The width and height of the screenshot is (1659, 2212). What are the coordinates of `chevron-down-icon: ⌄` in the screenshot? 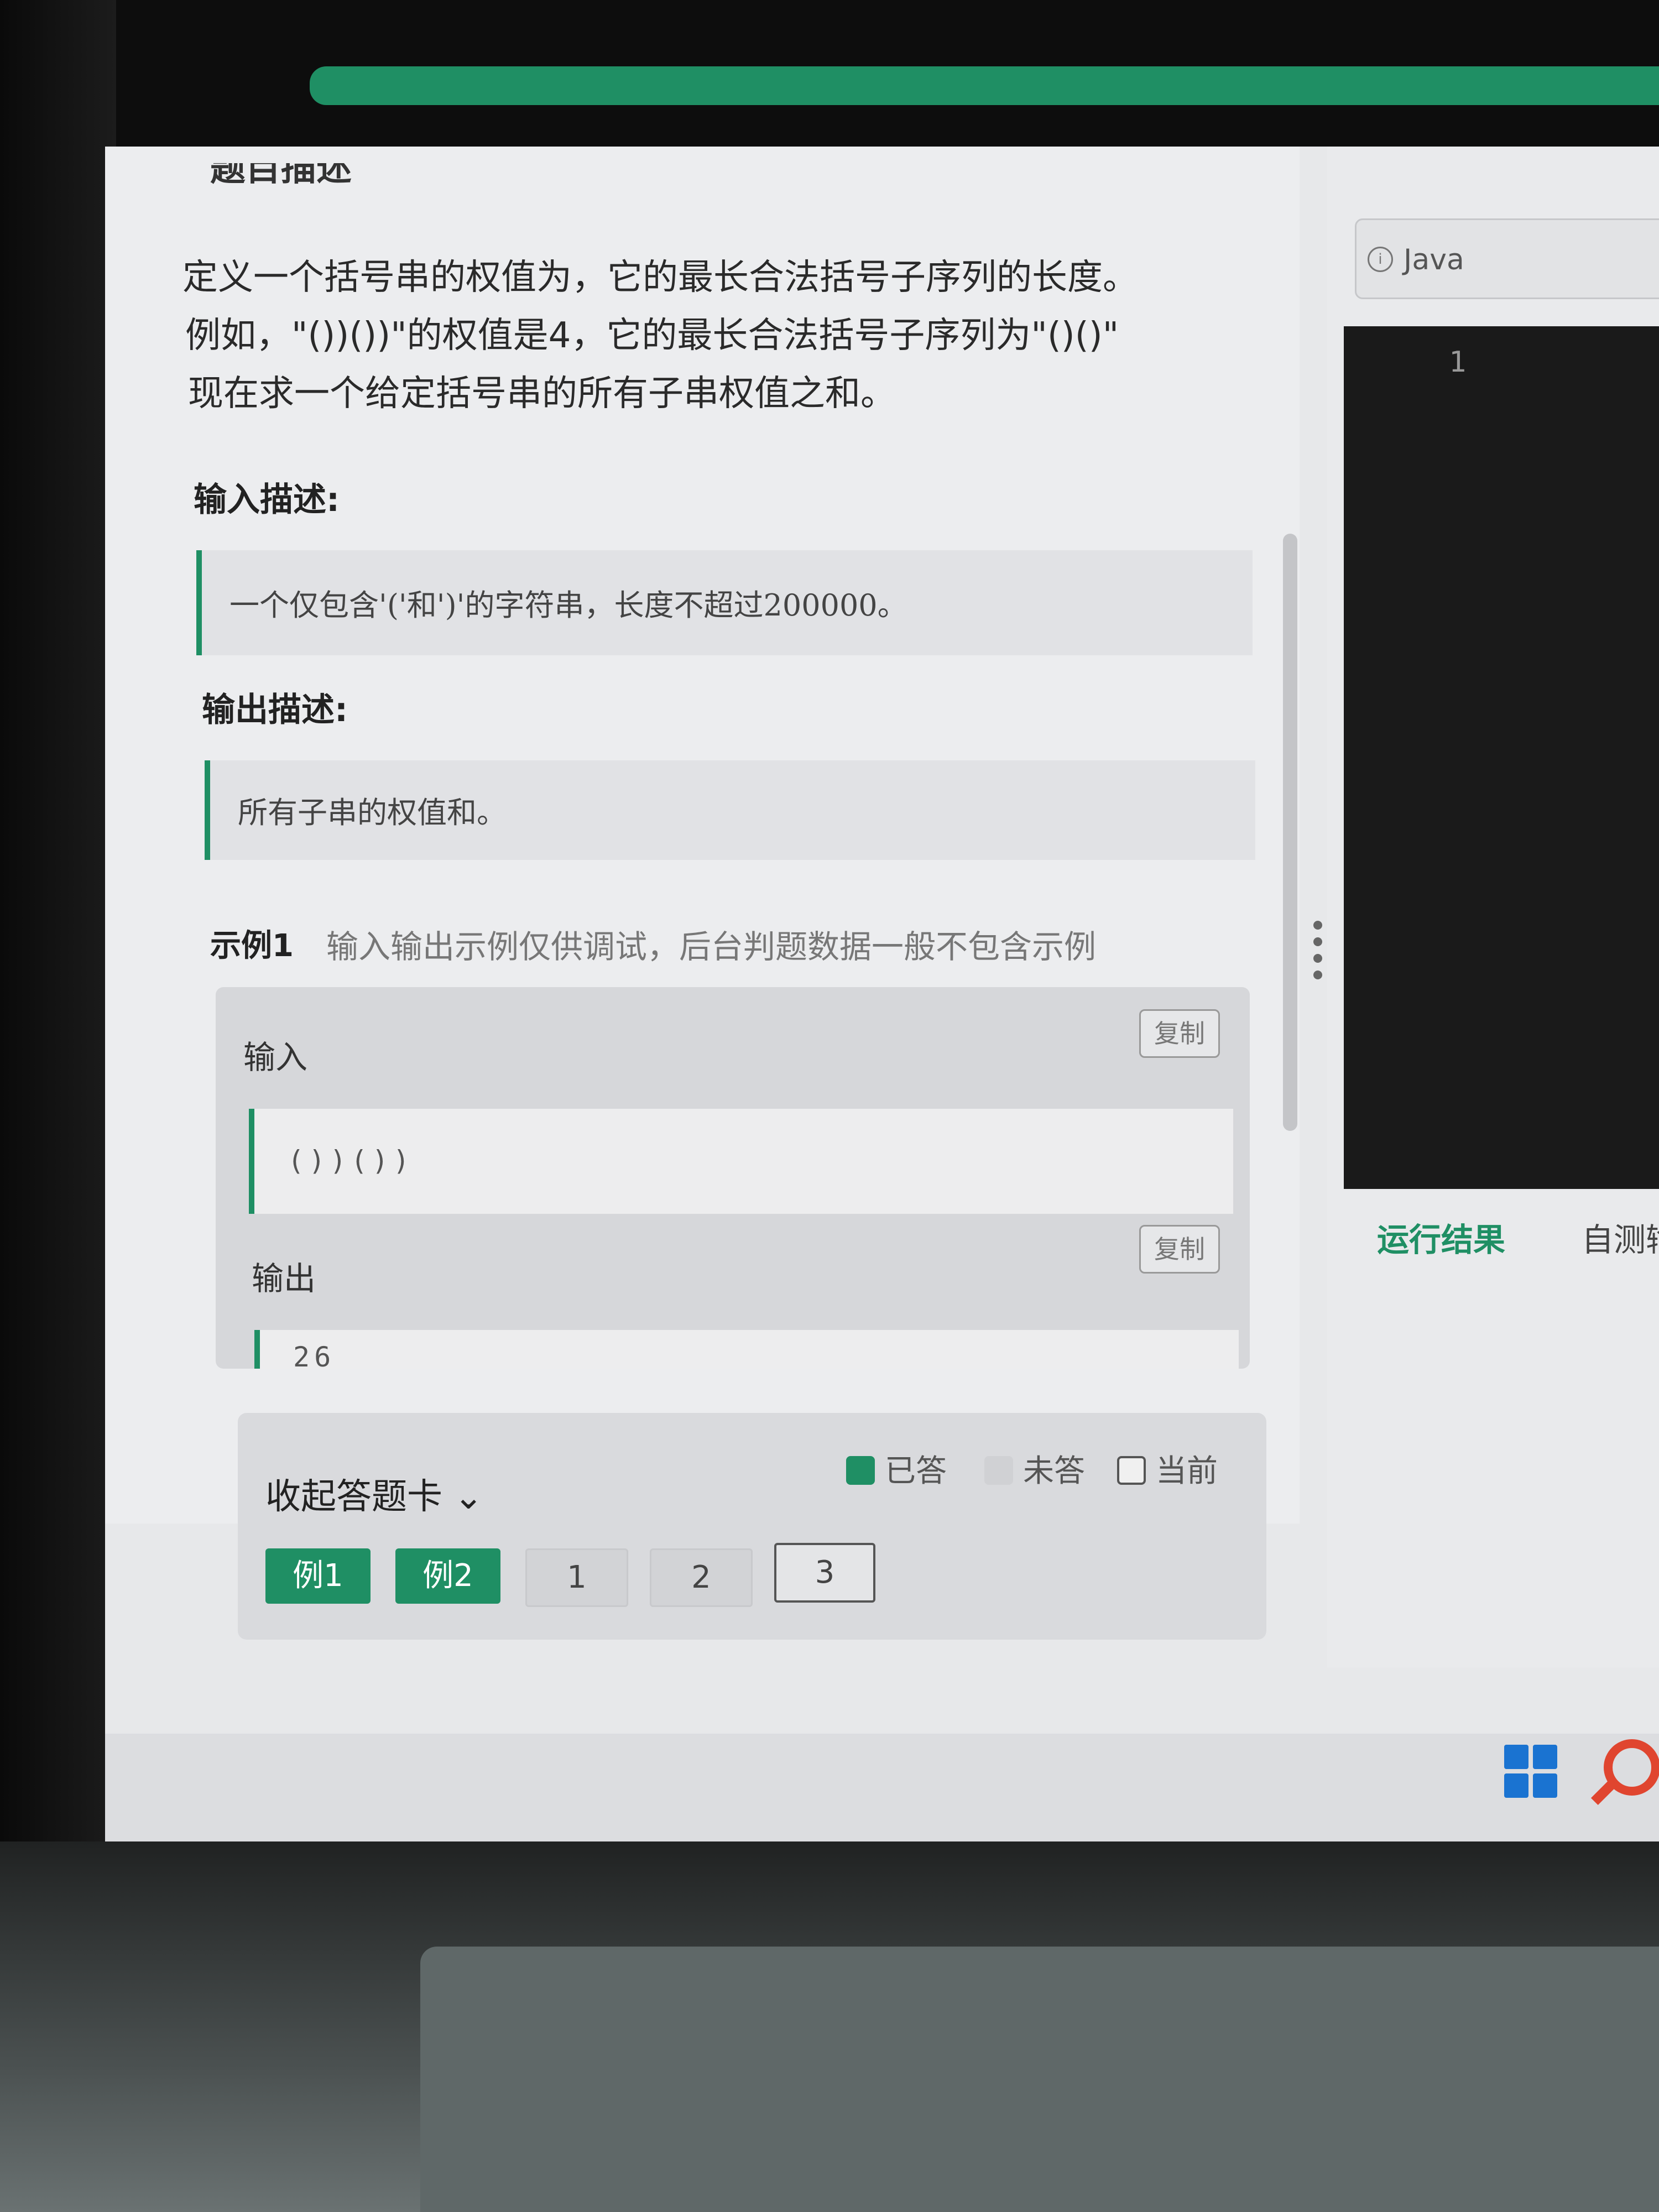 It's located at (468, 1497).